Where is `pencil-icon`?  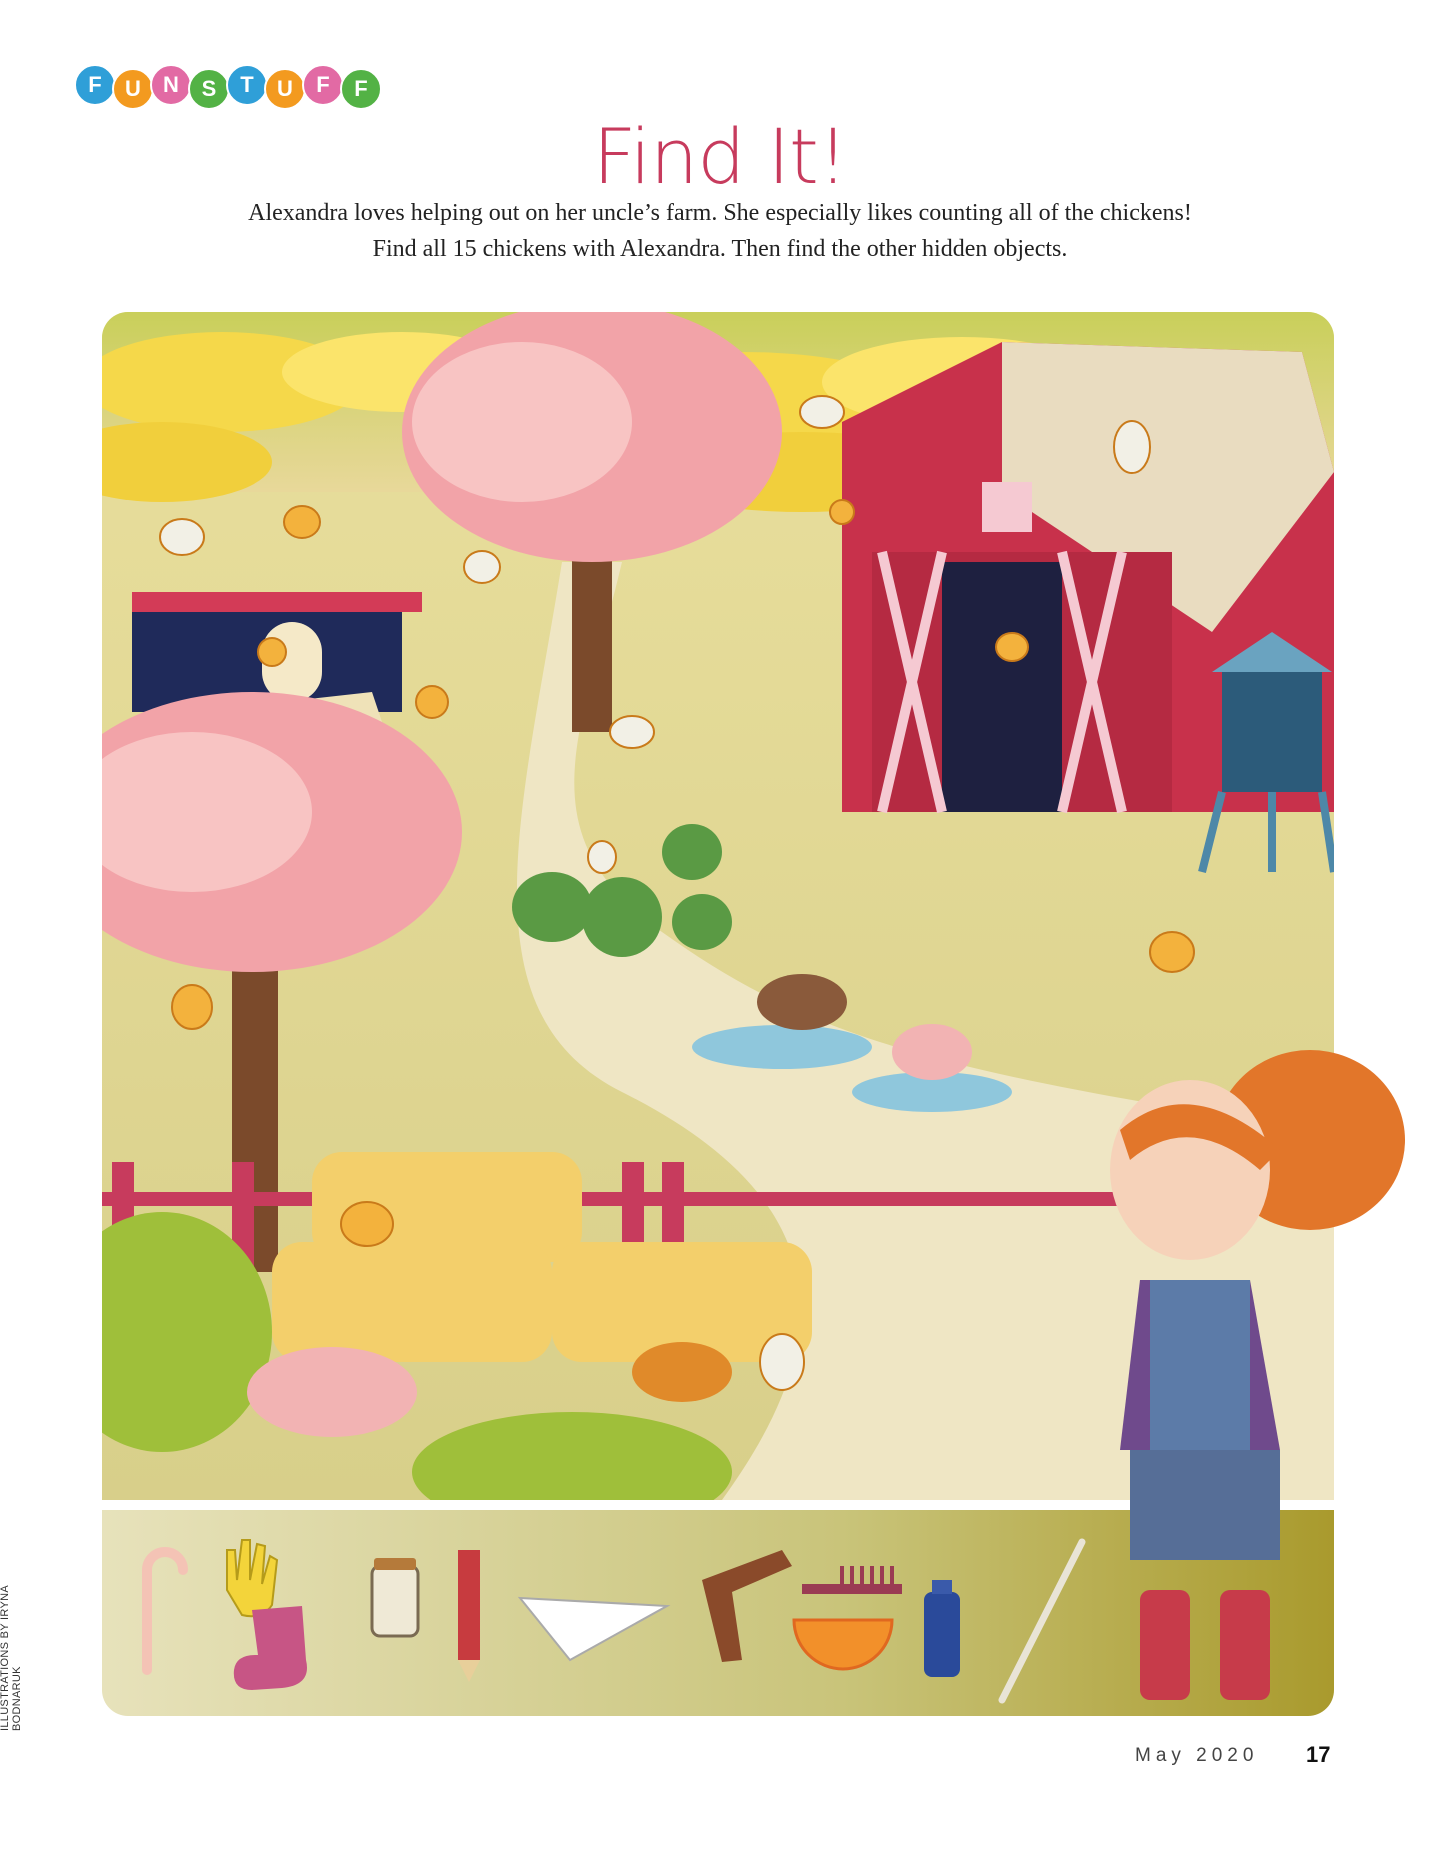 pencil-icon is located at coordinates (469, 1616).